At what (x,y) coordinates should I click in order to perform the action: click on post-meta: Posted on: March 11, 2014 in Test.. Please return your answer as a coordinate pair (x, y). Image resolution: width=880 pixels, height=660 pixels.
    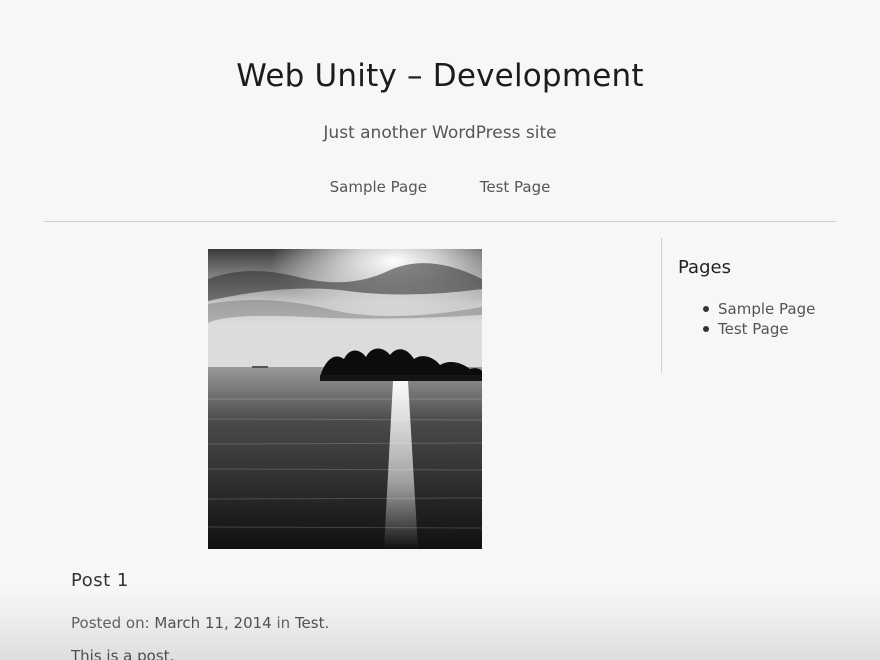
    Looking at the image, I should click on (200, 623).